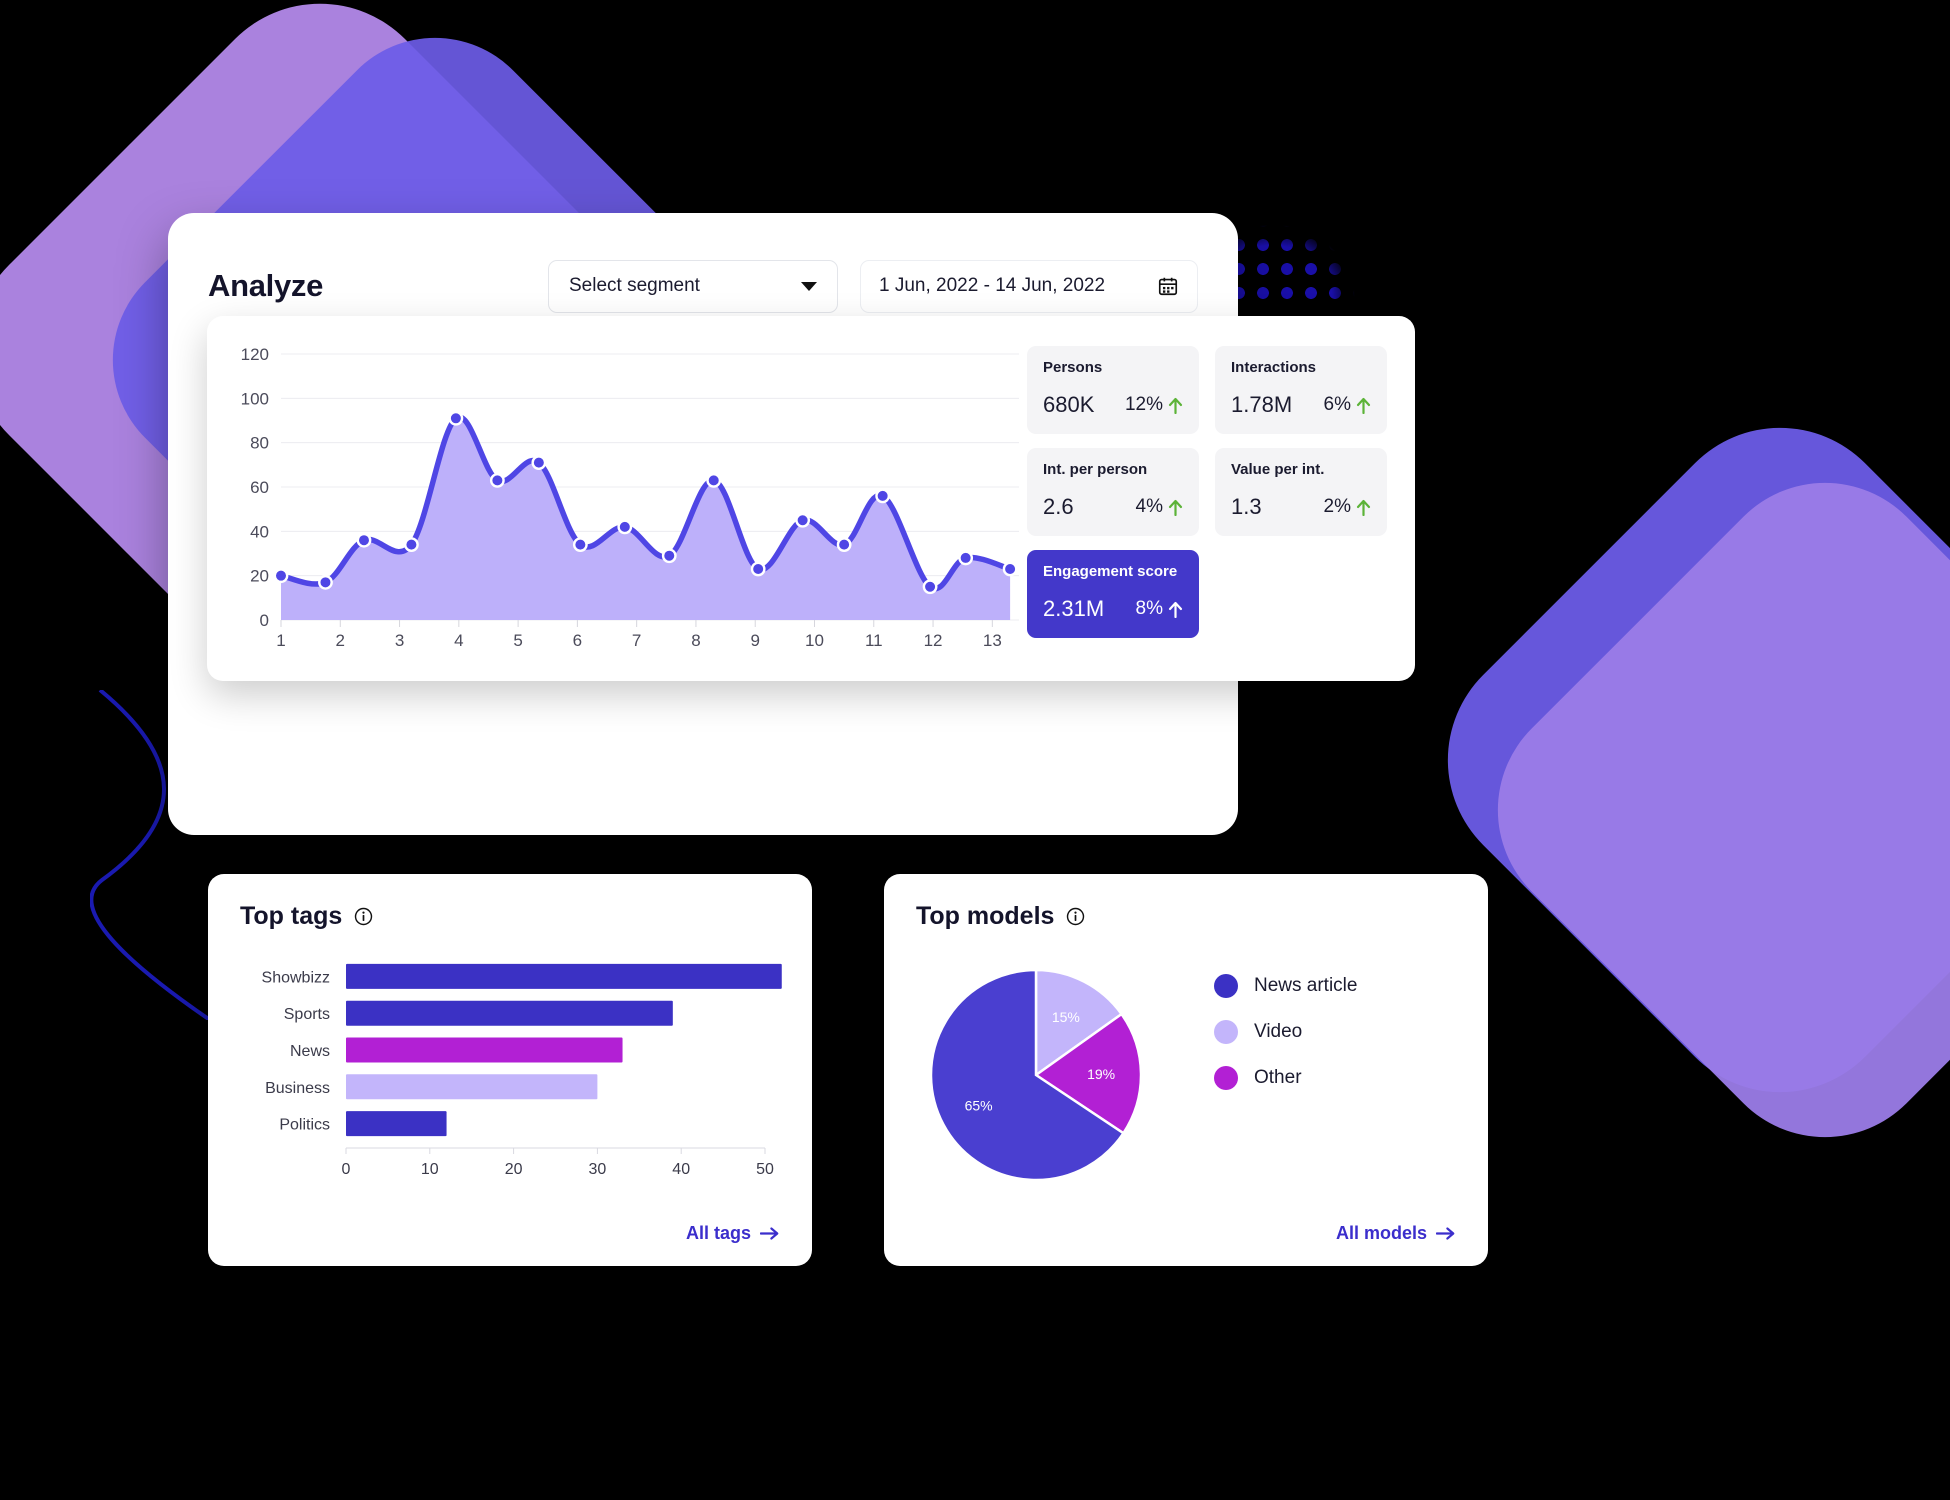 The width and height of the screenshot is (1950, 1500). What do you see at coordinates (1274, 367) in the screenshot?
I see `kpi-title: Interactions` at bounding box center [1274, 367].